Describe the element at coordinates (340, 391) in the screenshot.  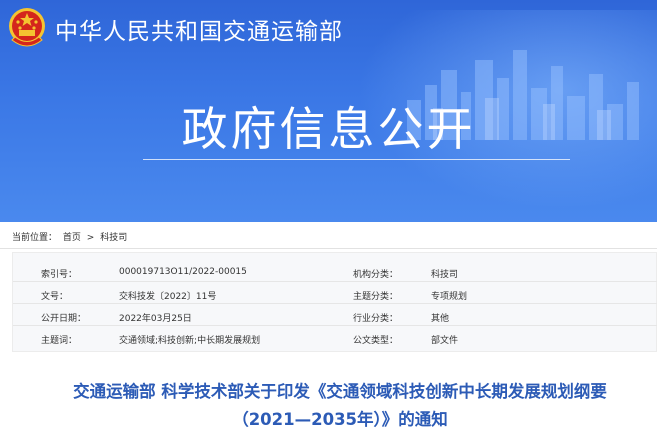
I see `document-title-line-1: 交通运输部 科学技术部关于印发《交通领域科技创新中长期发展规划纲要` at that location.